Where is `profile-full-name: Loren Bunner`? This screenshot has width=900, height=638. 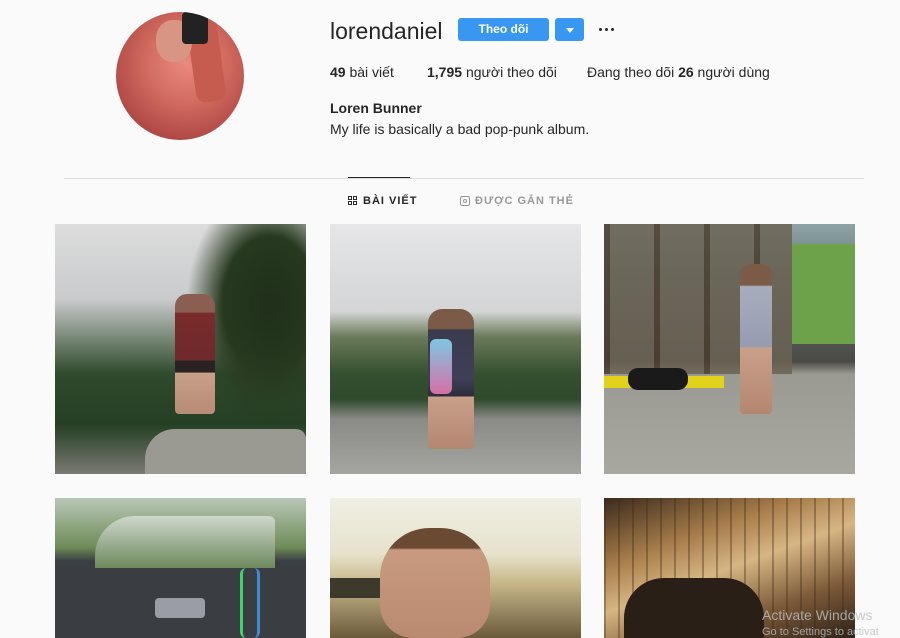
profile-full-name: Loren Bunner is located at coordinates (376, 108).